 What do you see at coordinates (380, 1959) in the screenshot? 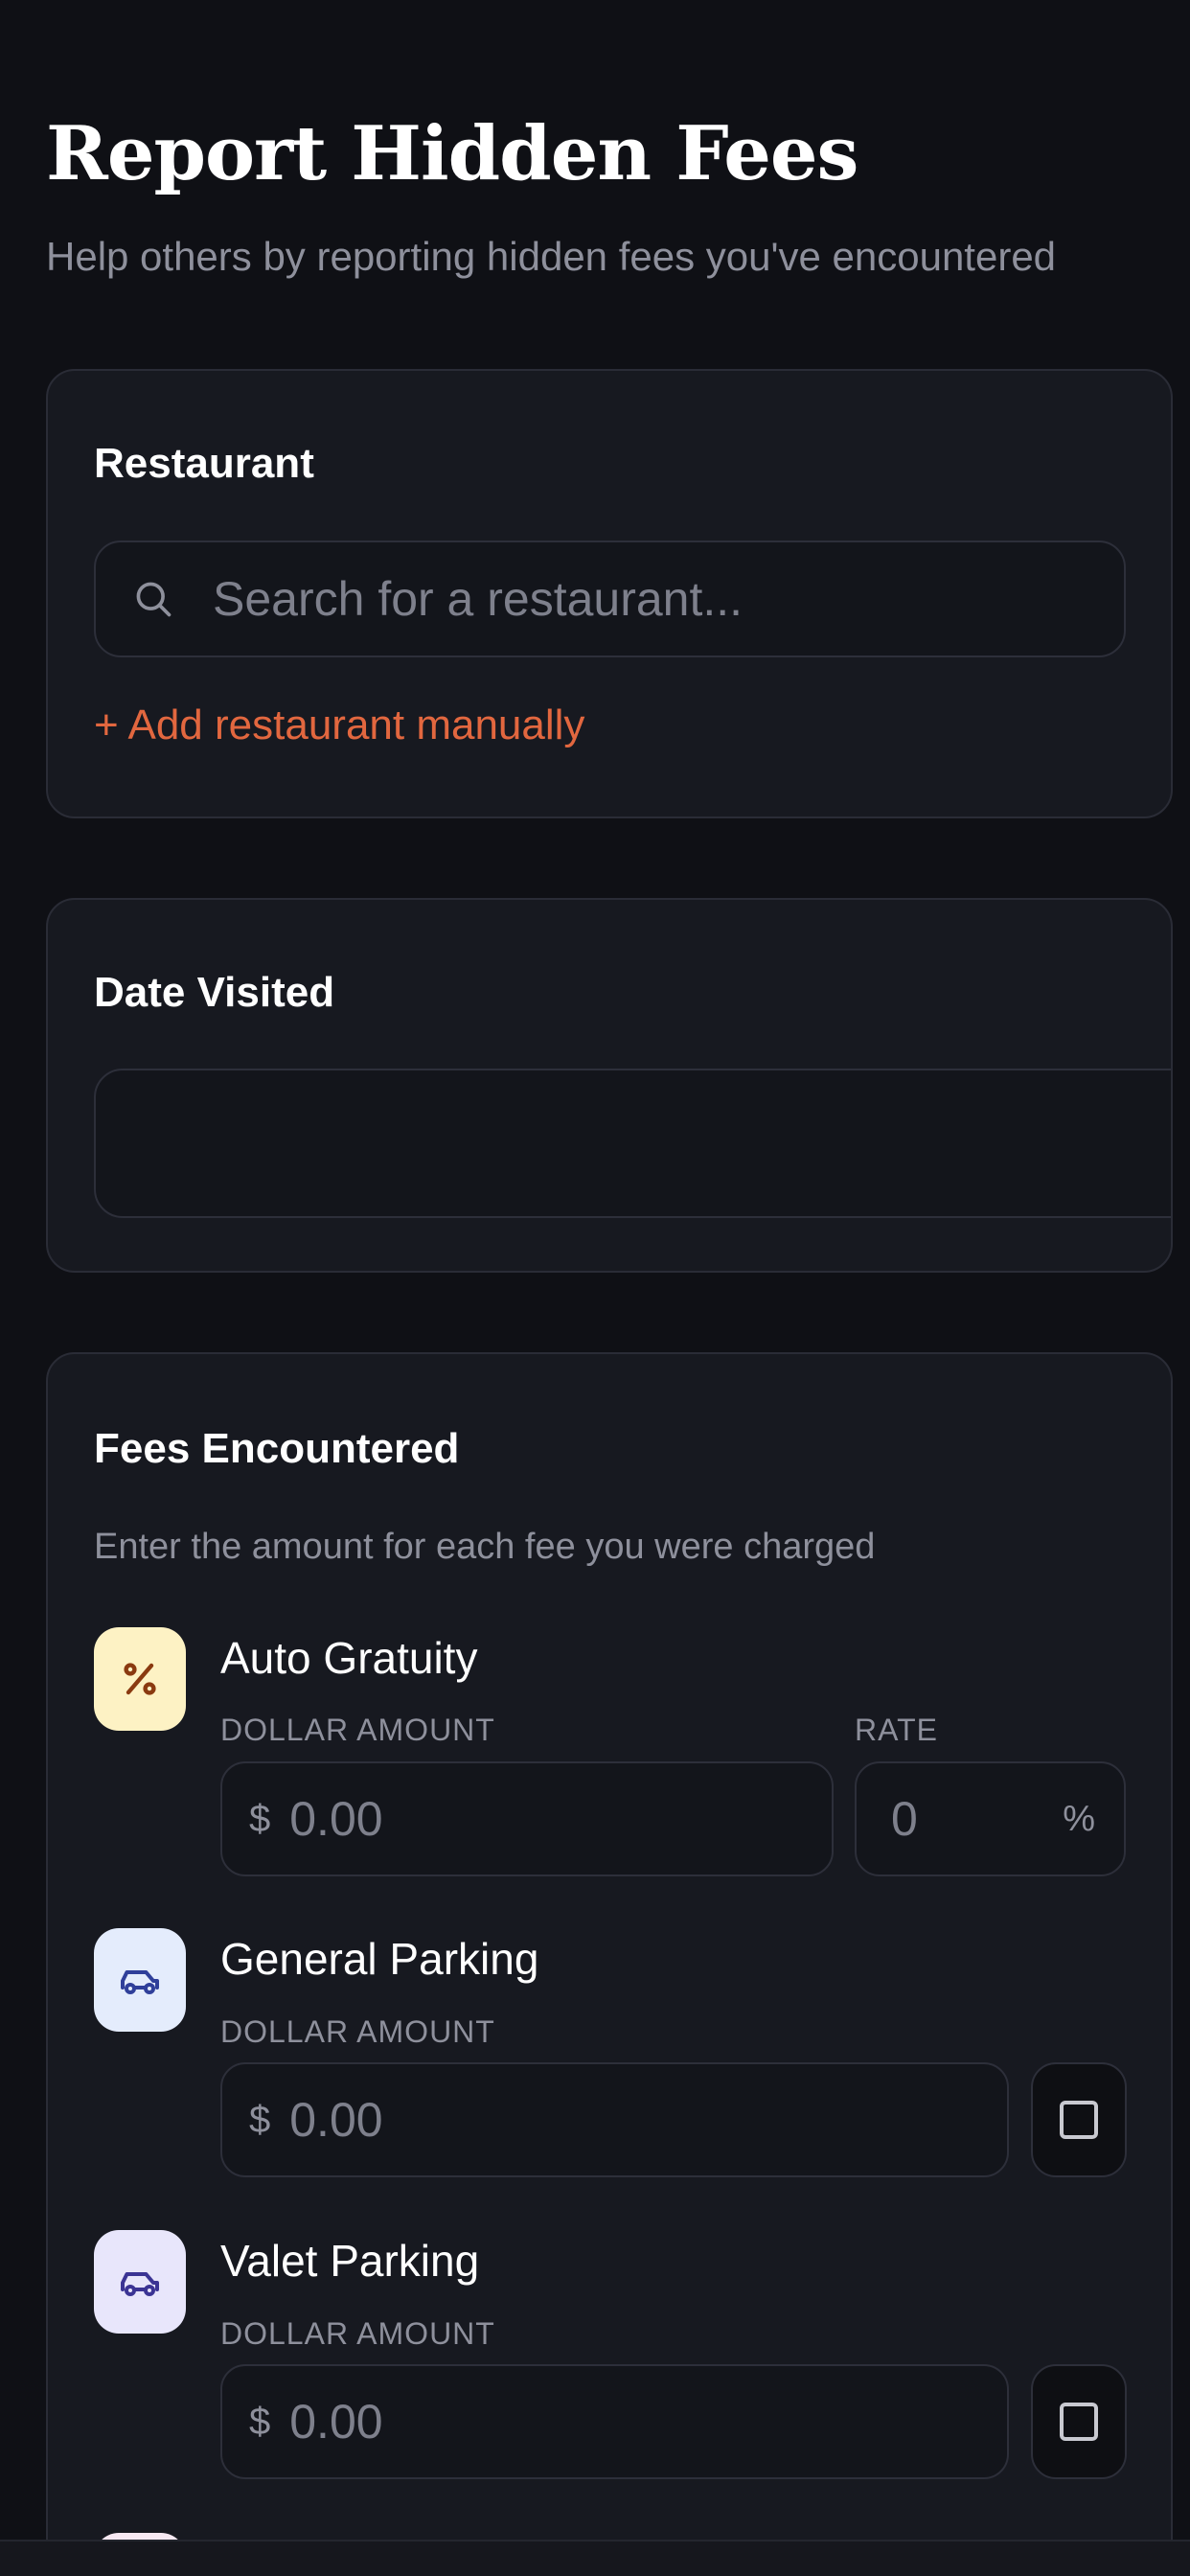
I see `fee-name-general-parking: General Parking` at bounding box center [380, 1959].